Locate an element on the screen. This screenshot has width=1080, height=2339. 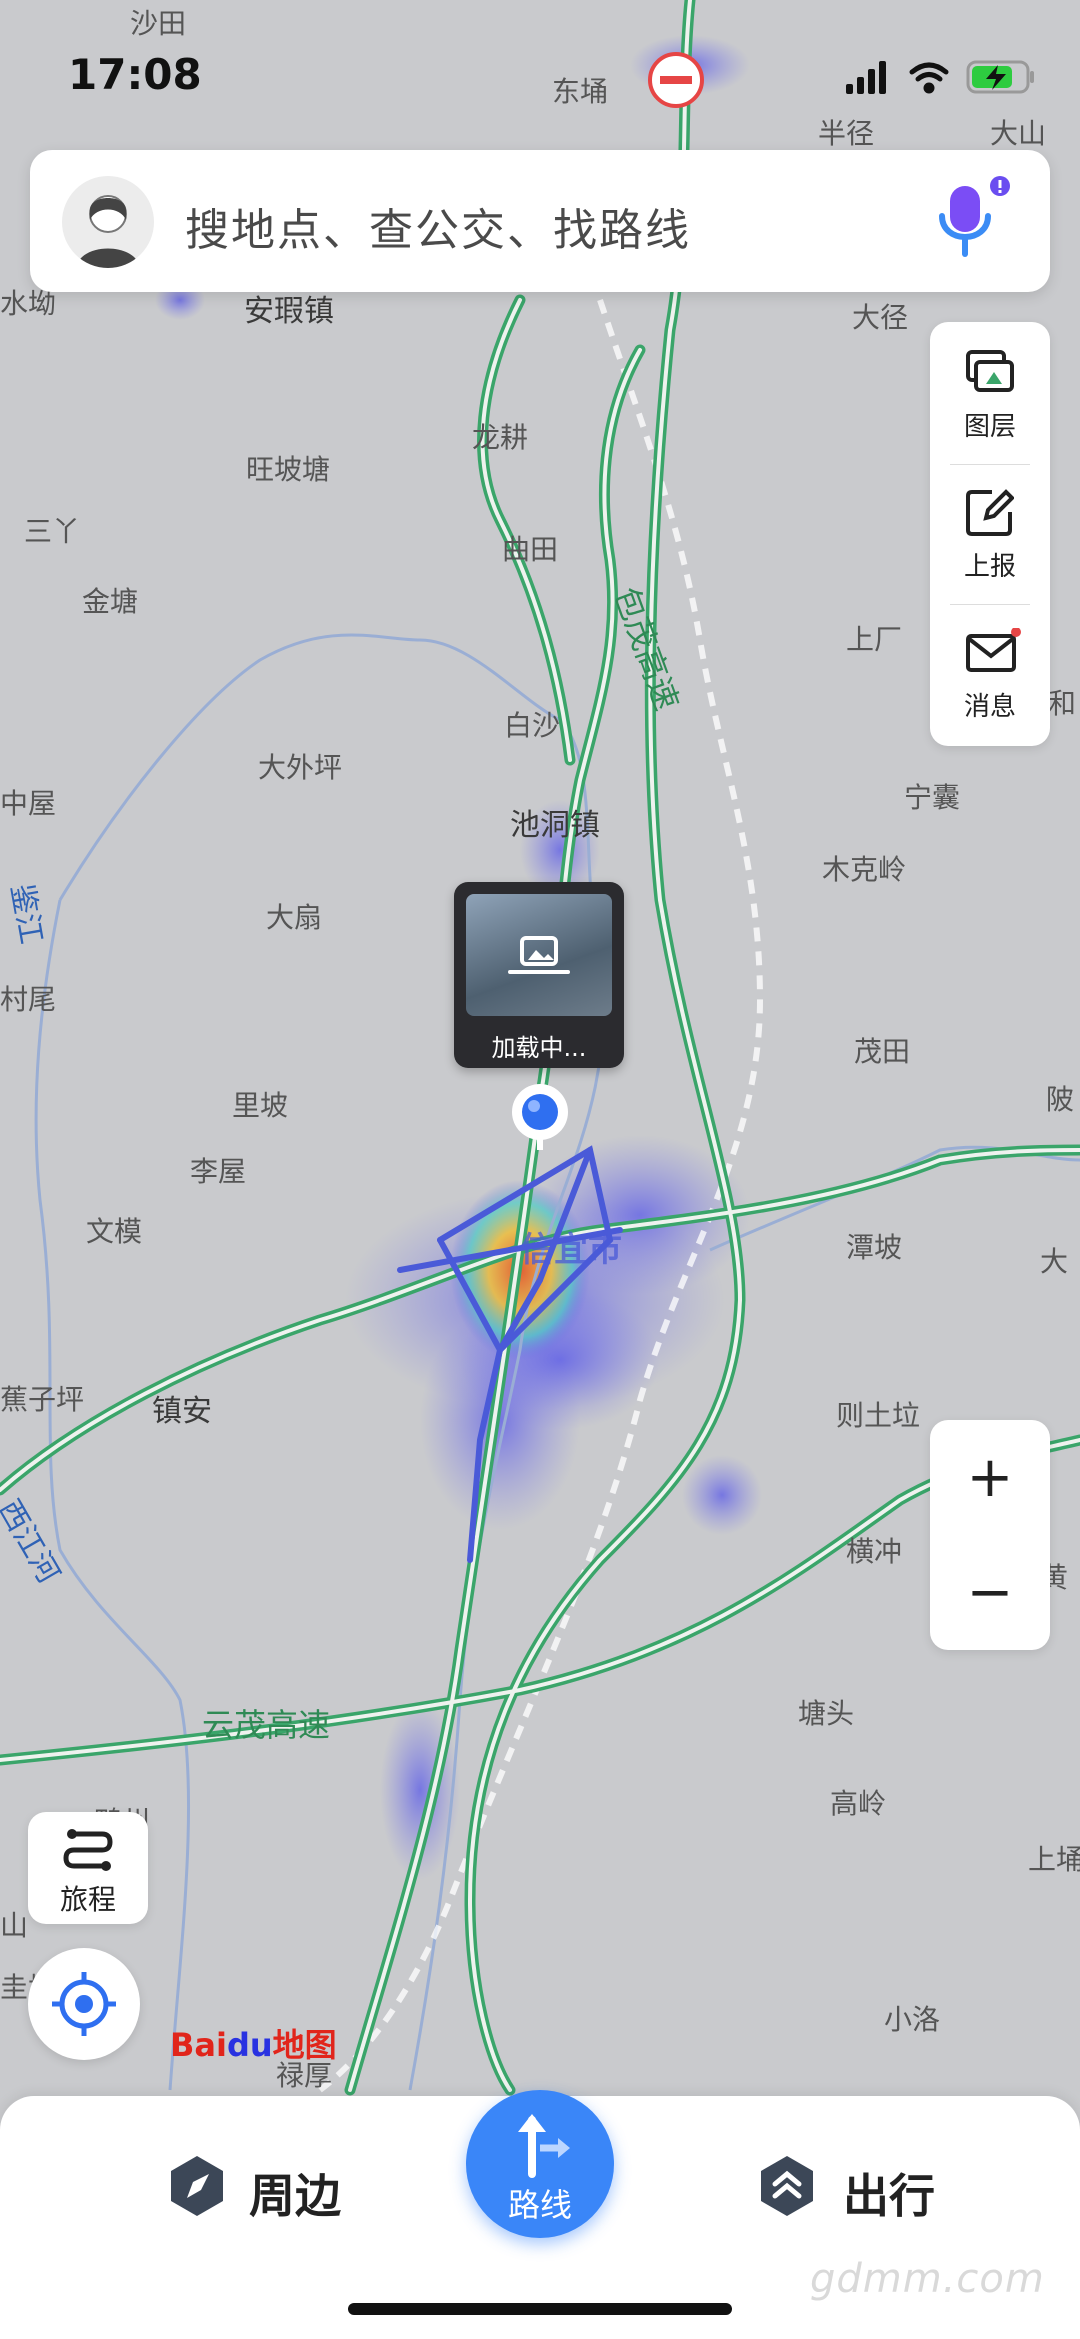
search-input: 搜地点、查公交、找路线 is located at coordinates (438, 226).